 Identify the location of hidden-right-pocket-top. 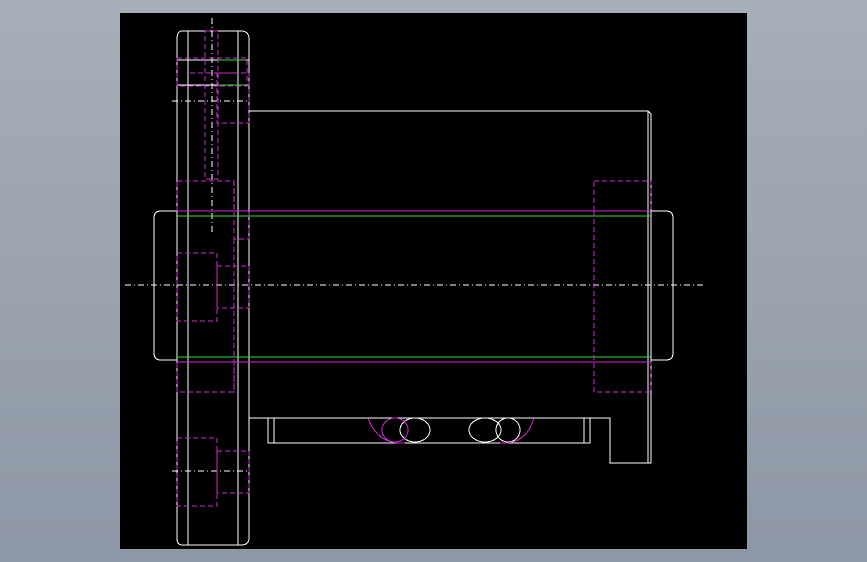
(622, 196).